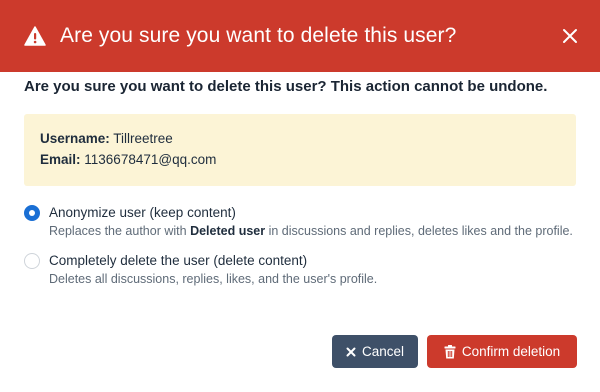 This screenshot has width=600, height=392. I want to click on email-label: Email:, so click(60, 159).